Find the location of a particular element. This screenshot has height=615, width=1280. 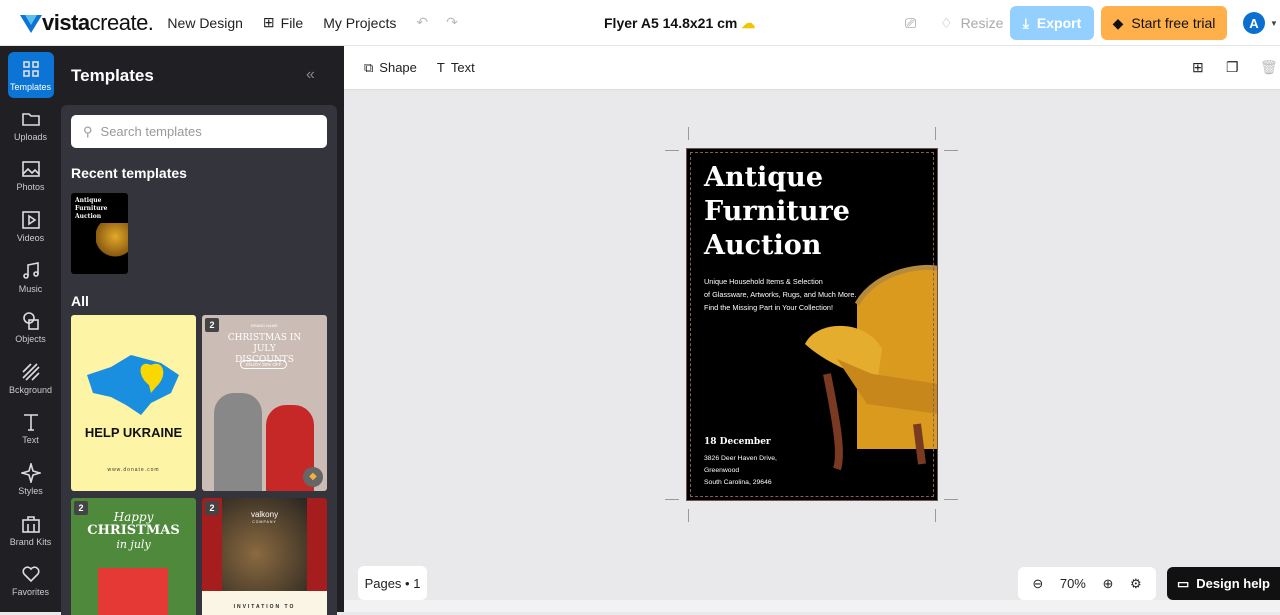

recent-template-thumbnail: Antique Furniture Auction is located at coordinates (99, 233).